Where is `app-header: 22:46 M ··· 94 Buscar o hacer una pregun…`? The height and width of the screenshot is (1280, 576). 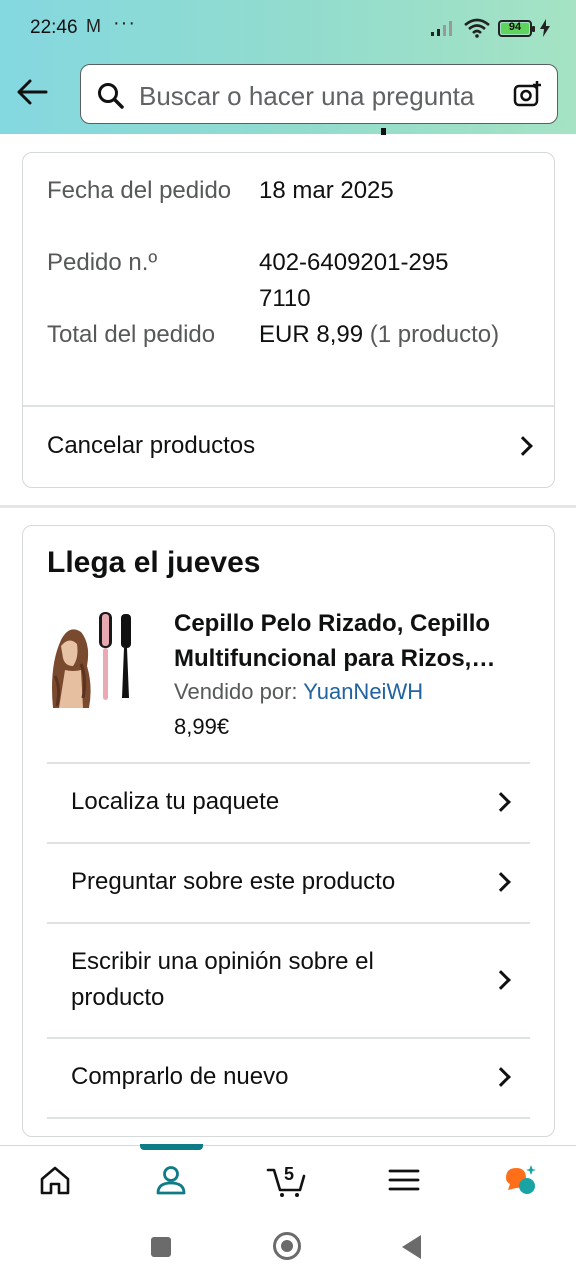 app-header: 22:46 M ··· 94 Buscar o hacer una pregun… is located at coordinates (288, 67).